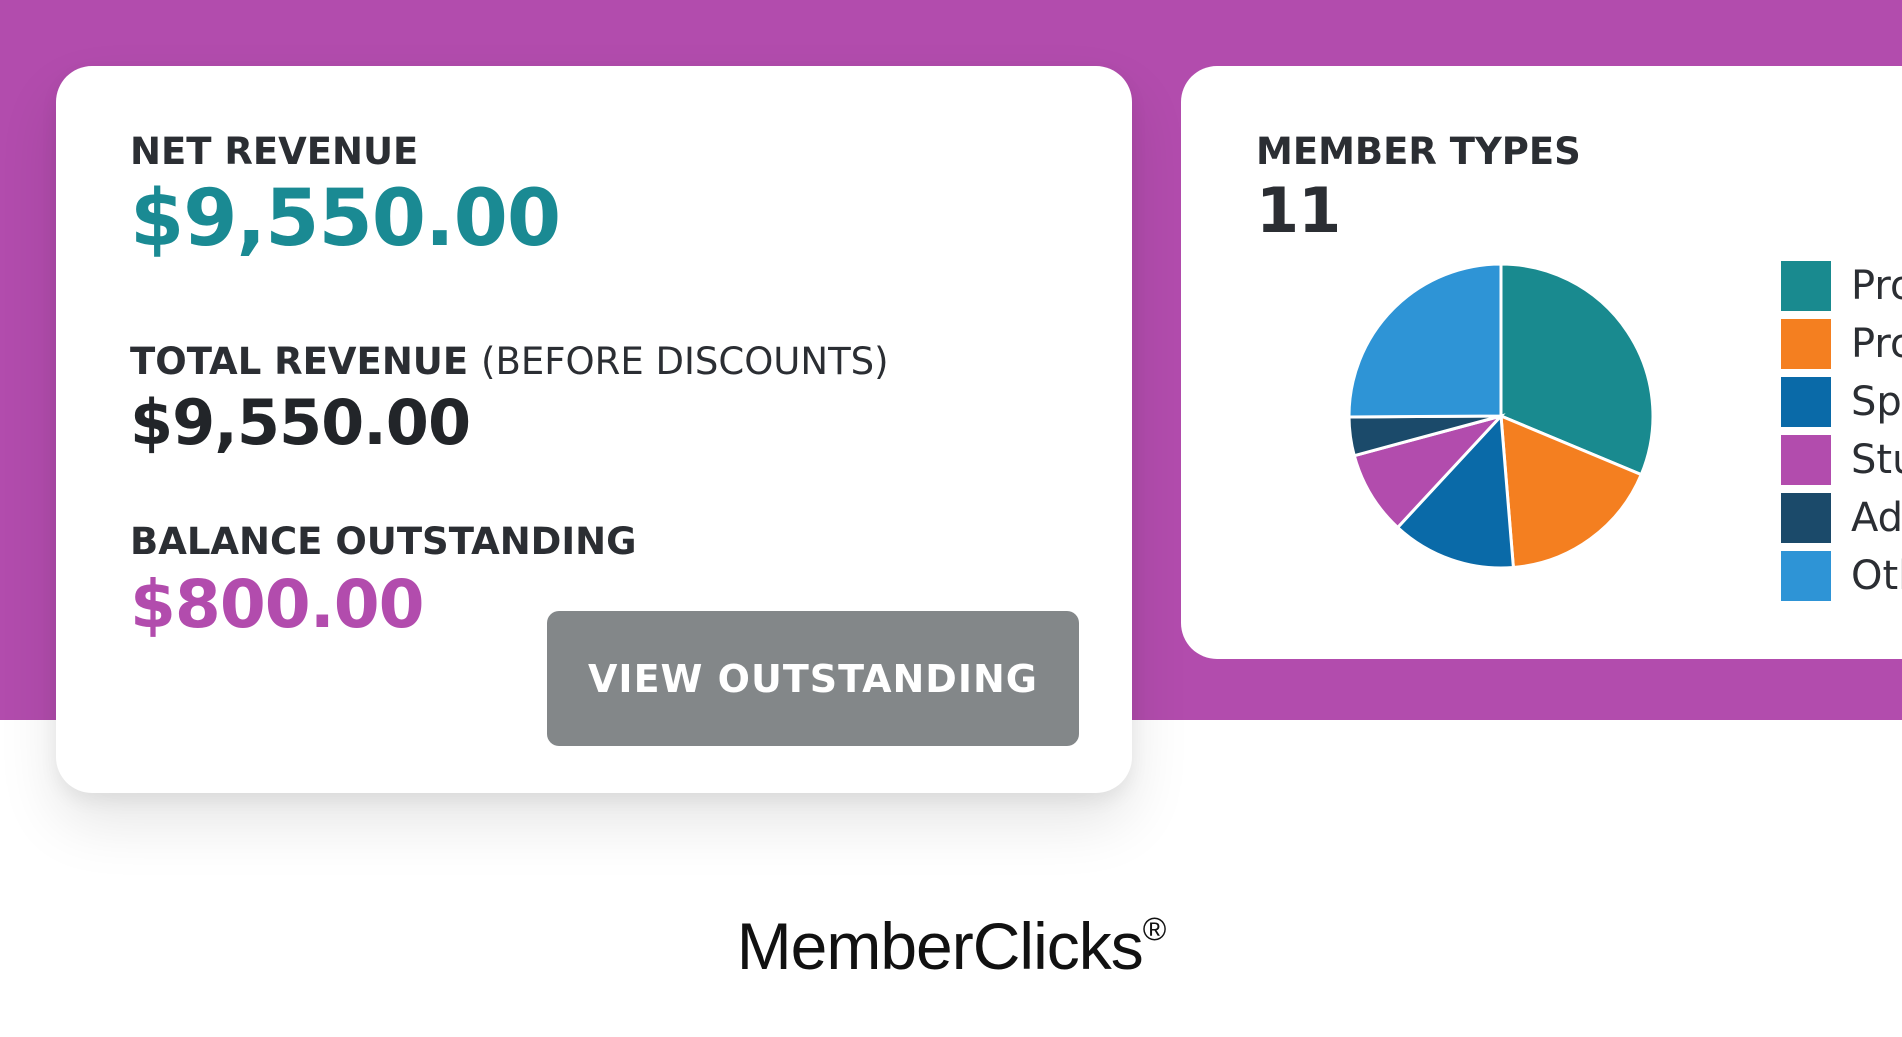  What do you see at coordinates (1876, 576) in the screenshot?
I see `legend-label: Otl` at bounding box center [1876, 576].